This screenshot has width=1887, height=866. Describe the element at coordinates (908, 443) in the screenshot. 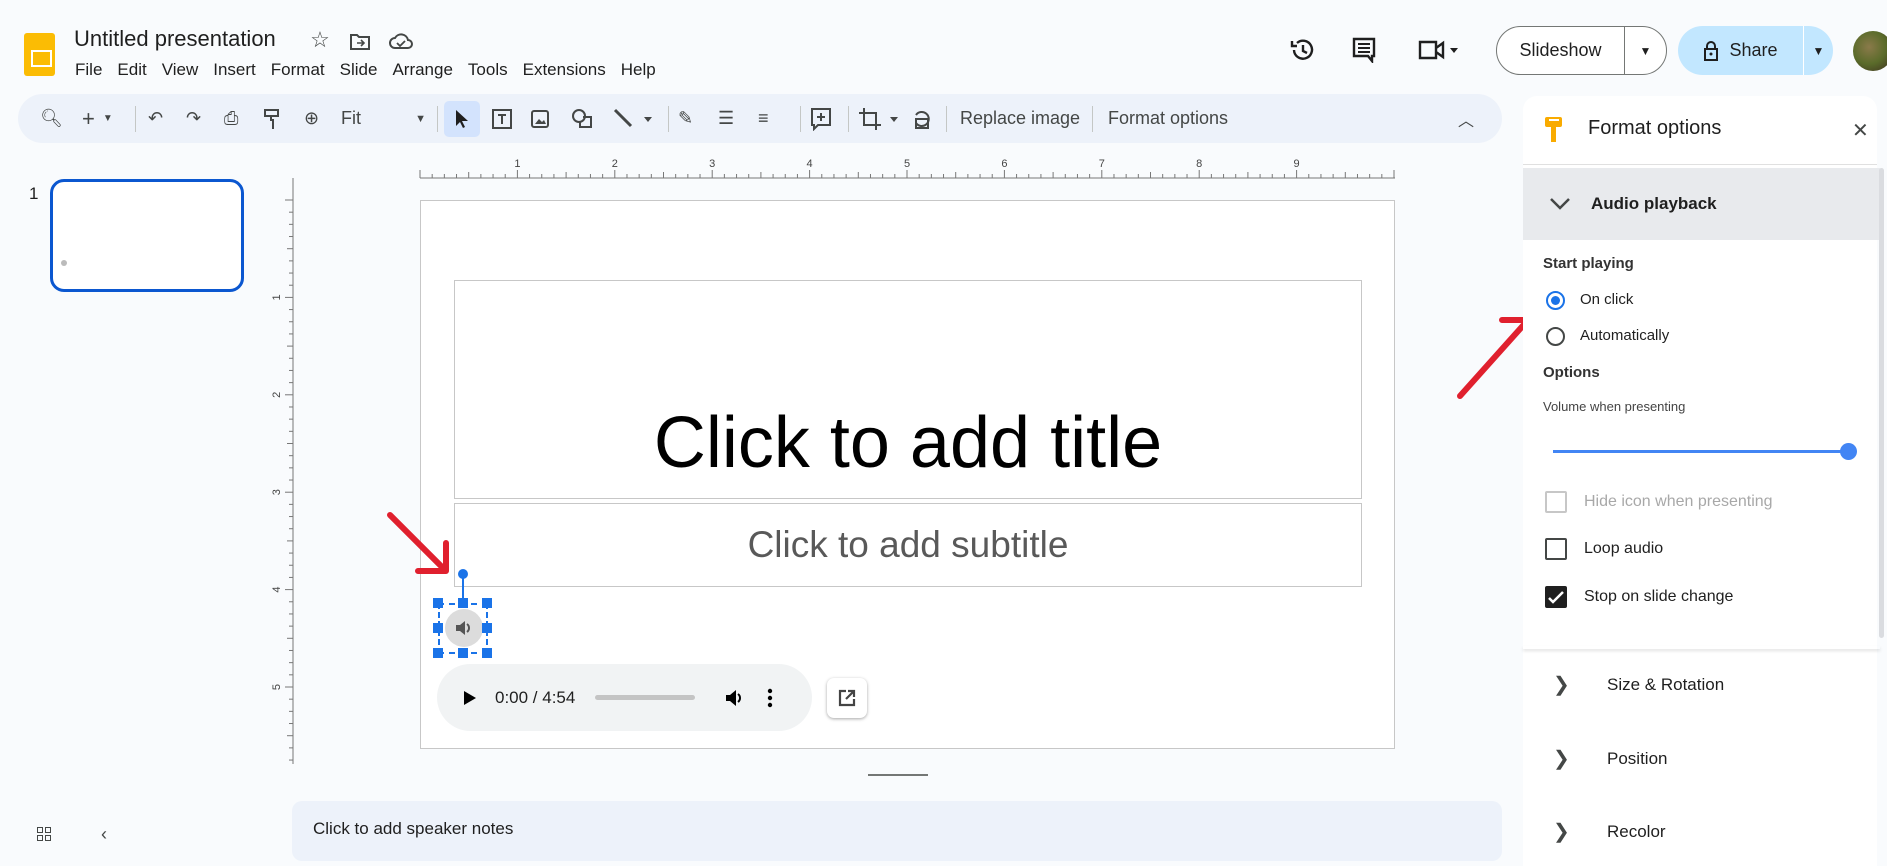

I see `title-placeholder-text: Click to add title` at that location.